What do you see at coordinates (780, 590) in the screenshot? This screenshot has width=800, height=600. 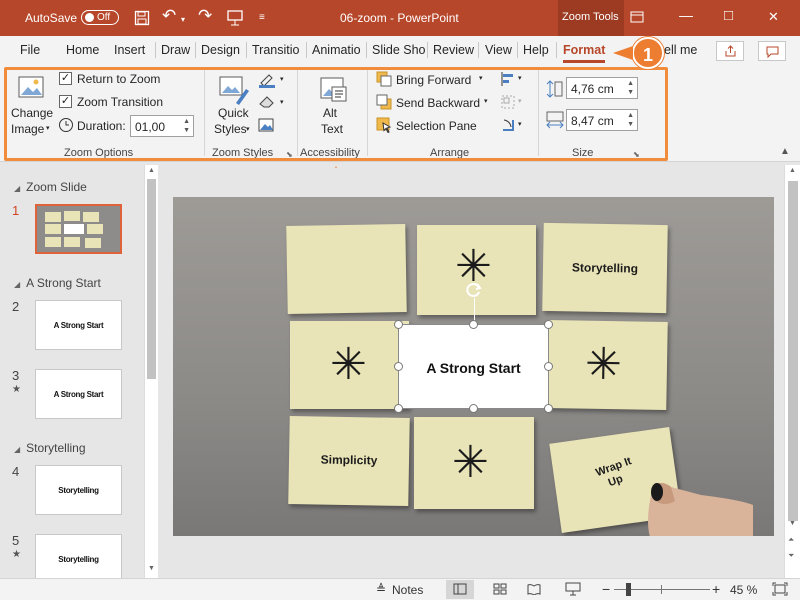 I see `fit-to-window-icon` at bounding box center [780, 590].